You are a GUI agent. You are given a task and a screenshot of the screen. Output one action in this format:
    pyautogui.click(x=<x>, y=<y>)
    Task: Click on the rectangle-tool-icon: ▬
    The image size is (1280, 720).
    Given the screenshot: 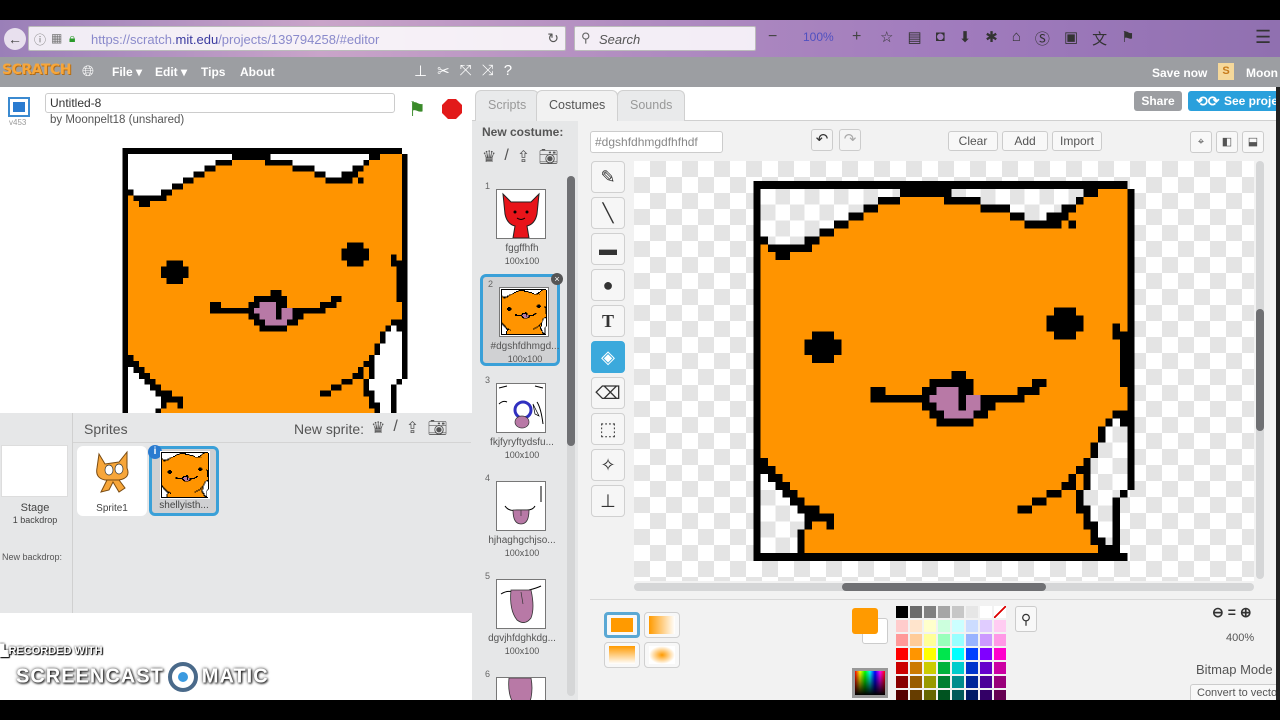 What is the action you would take?
    pyautogui.click(x=608, y=249)
    